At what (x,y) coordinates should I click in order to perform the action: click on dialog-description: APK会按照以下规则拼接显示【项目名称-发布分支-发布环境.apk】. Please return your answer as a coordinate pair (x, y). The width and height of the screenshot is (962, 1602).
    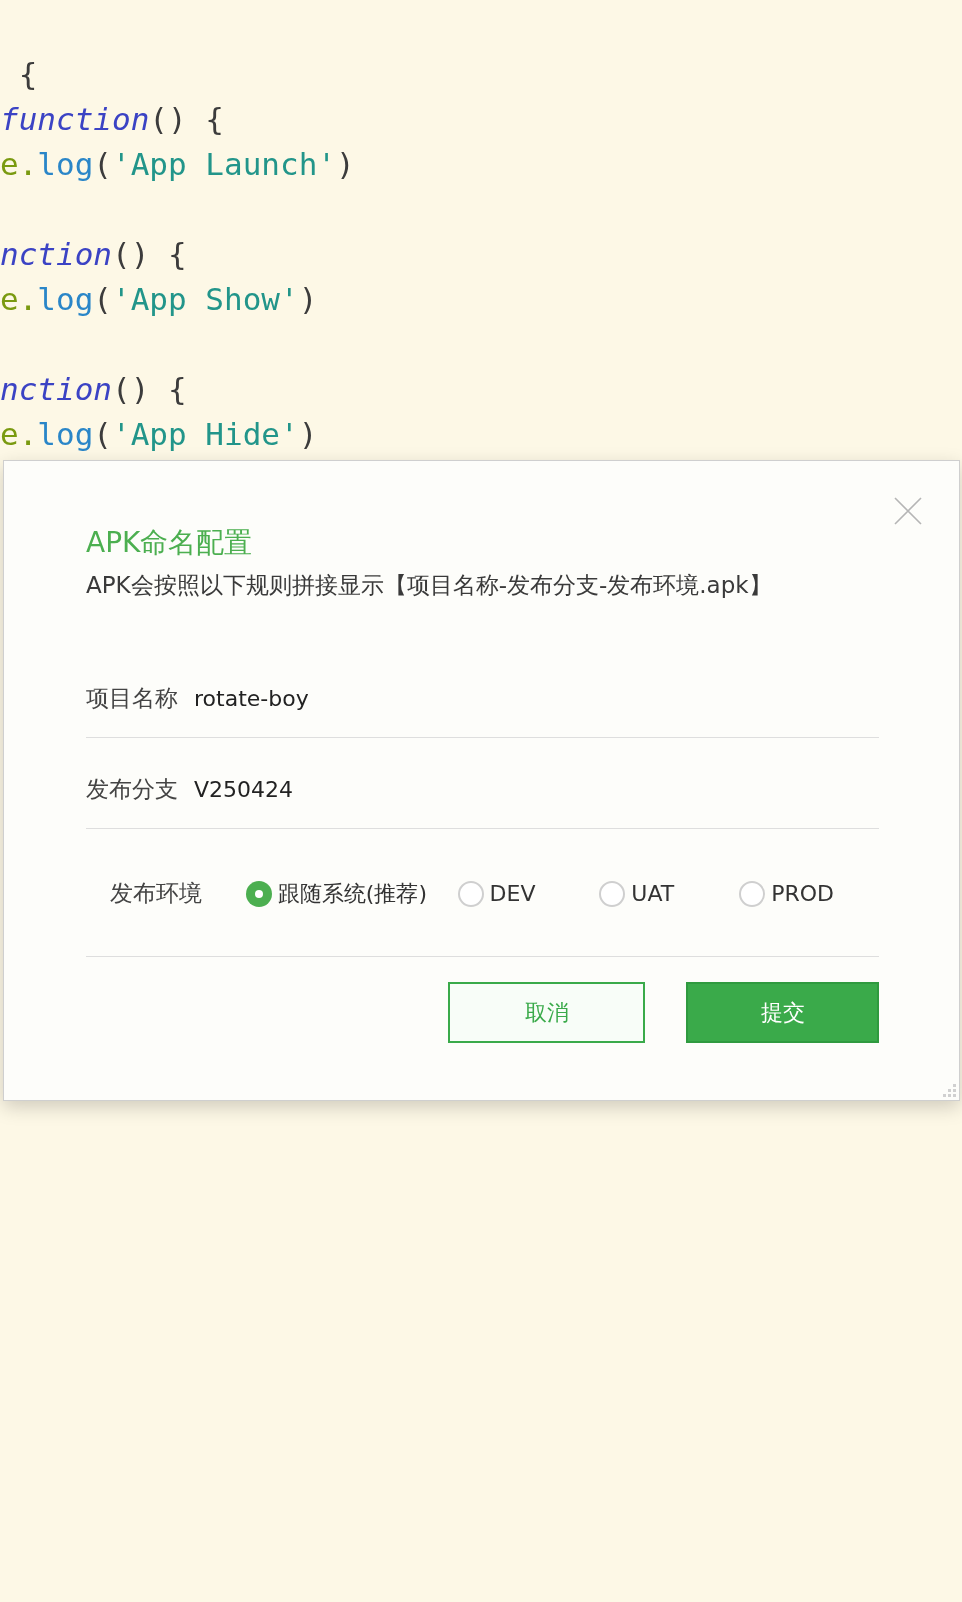
    Looking at the image, I should click on (429, 585).